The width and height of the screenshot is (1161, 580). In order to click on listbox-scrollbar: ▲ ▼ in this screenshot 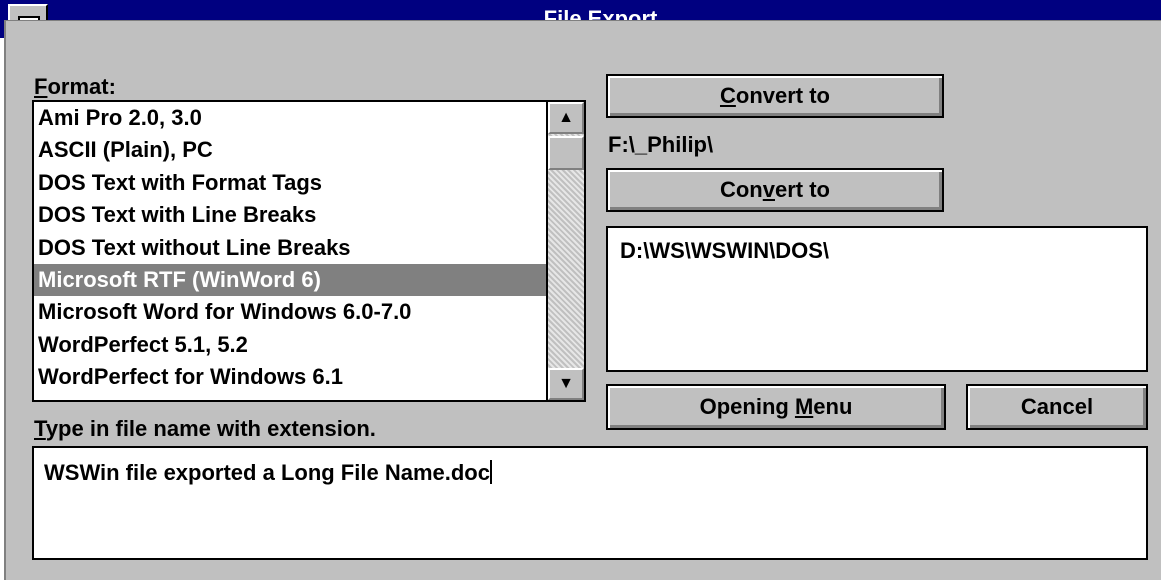, I will do `click(565, 251)`.